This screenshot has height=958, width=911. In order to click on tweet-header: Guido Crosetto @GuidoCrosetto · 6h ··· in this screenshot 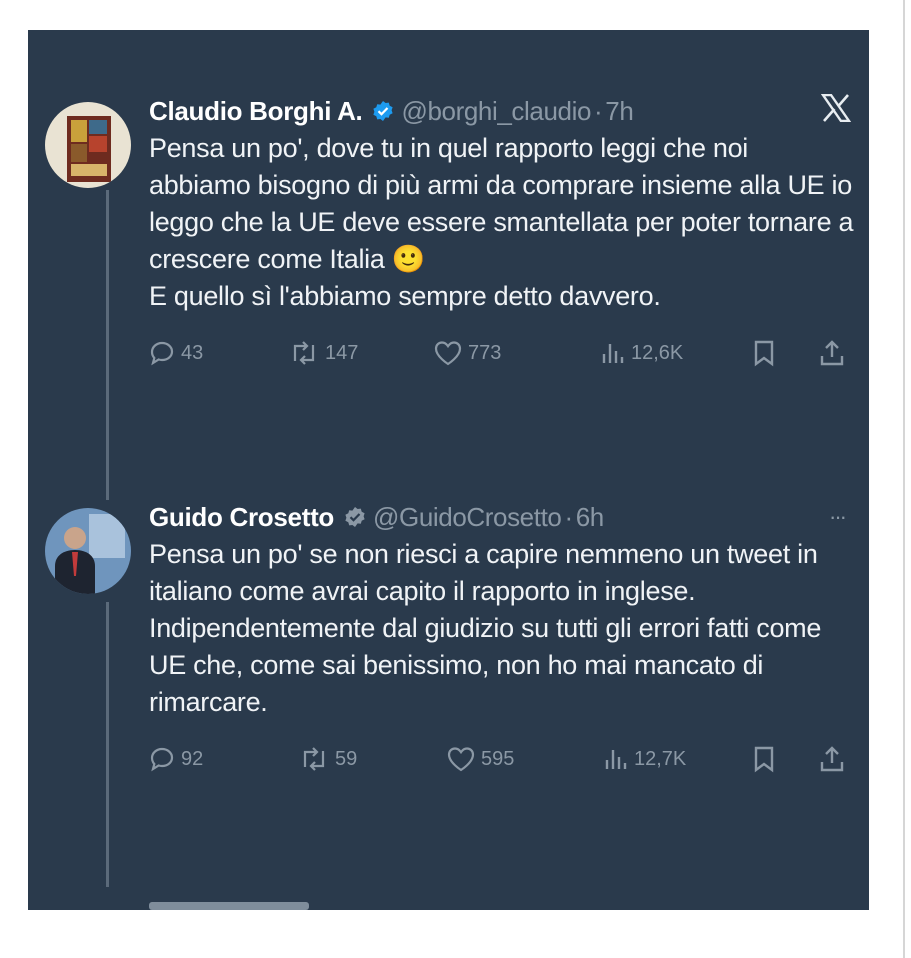, I will do `click(502, 517)`.